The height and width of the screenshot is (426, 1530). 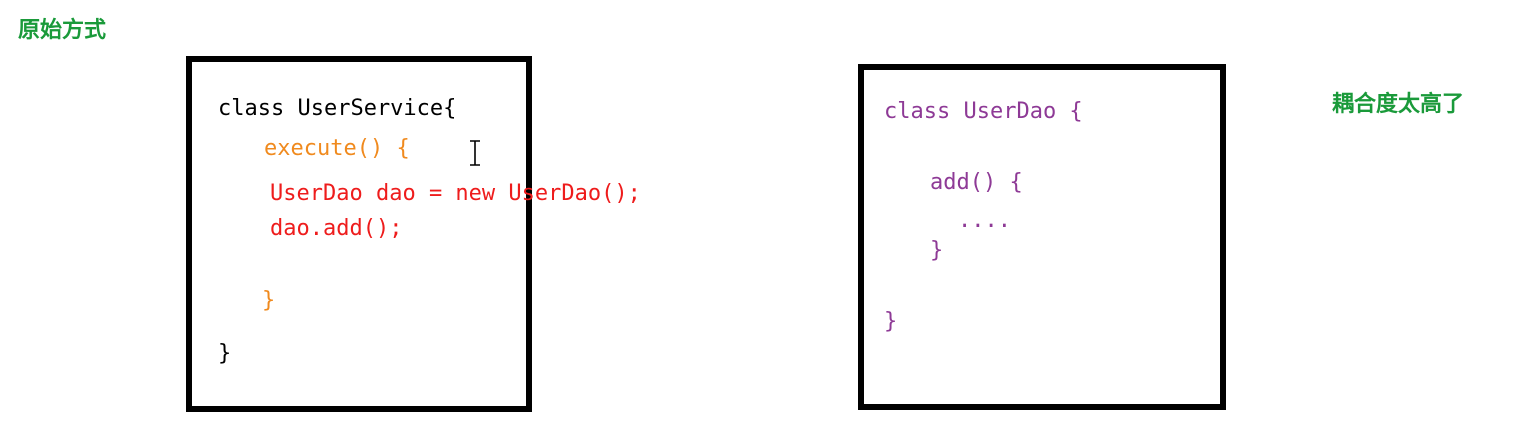 I want to click on original-way-label: 原始方式, so click(x=62, y=30).